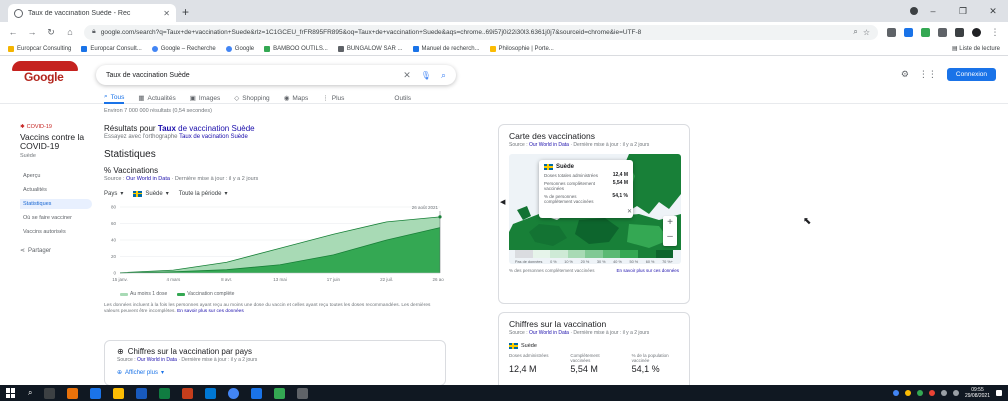  What do you see at coordinates (56, 232) in the screenshot?
I see `sidebar-item-authorized-vaccines: Vaccins autorisés` at bounding box center [56, 232].